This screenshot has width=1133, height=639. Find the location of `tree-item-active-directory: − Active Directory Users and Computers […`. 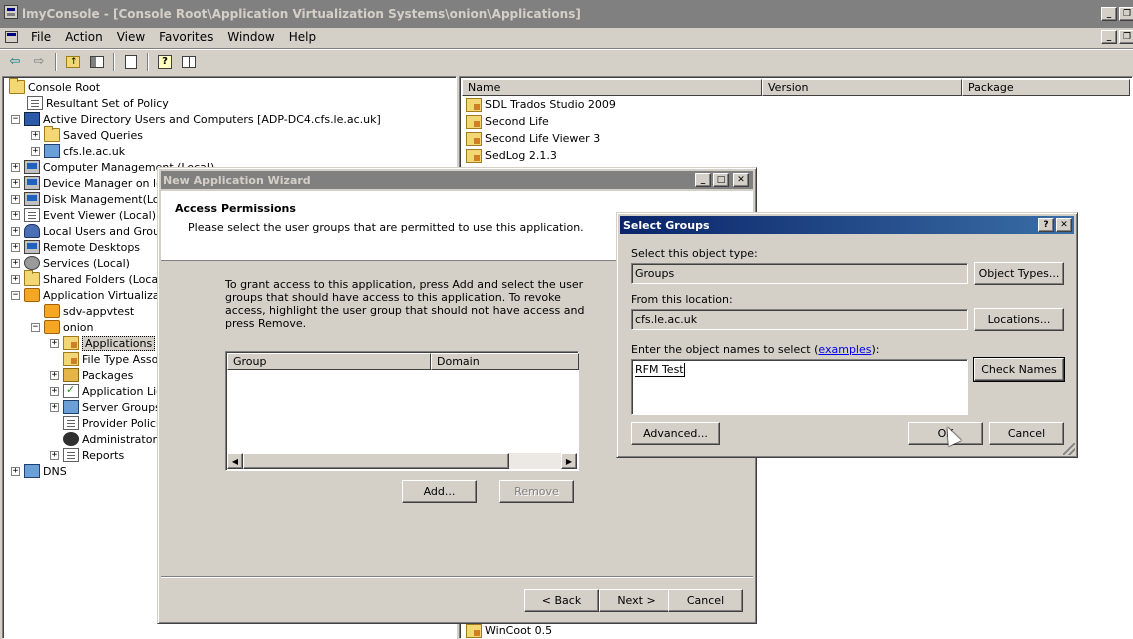

tree-item-active-directory: − Active Directory Users and Computers [… is located at coordinates (196, 119).